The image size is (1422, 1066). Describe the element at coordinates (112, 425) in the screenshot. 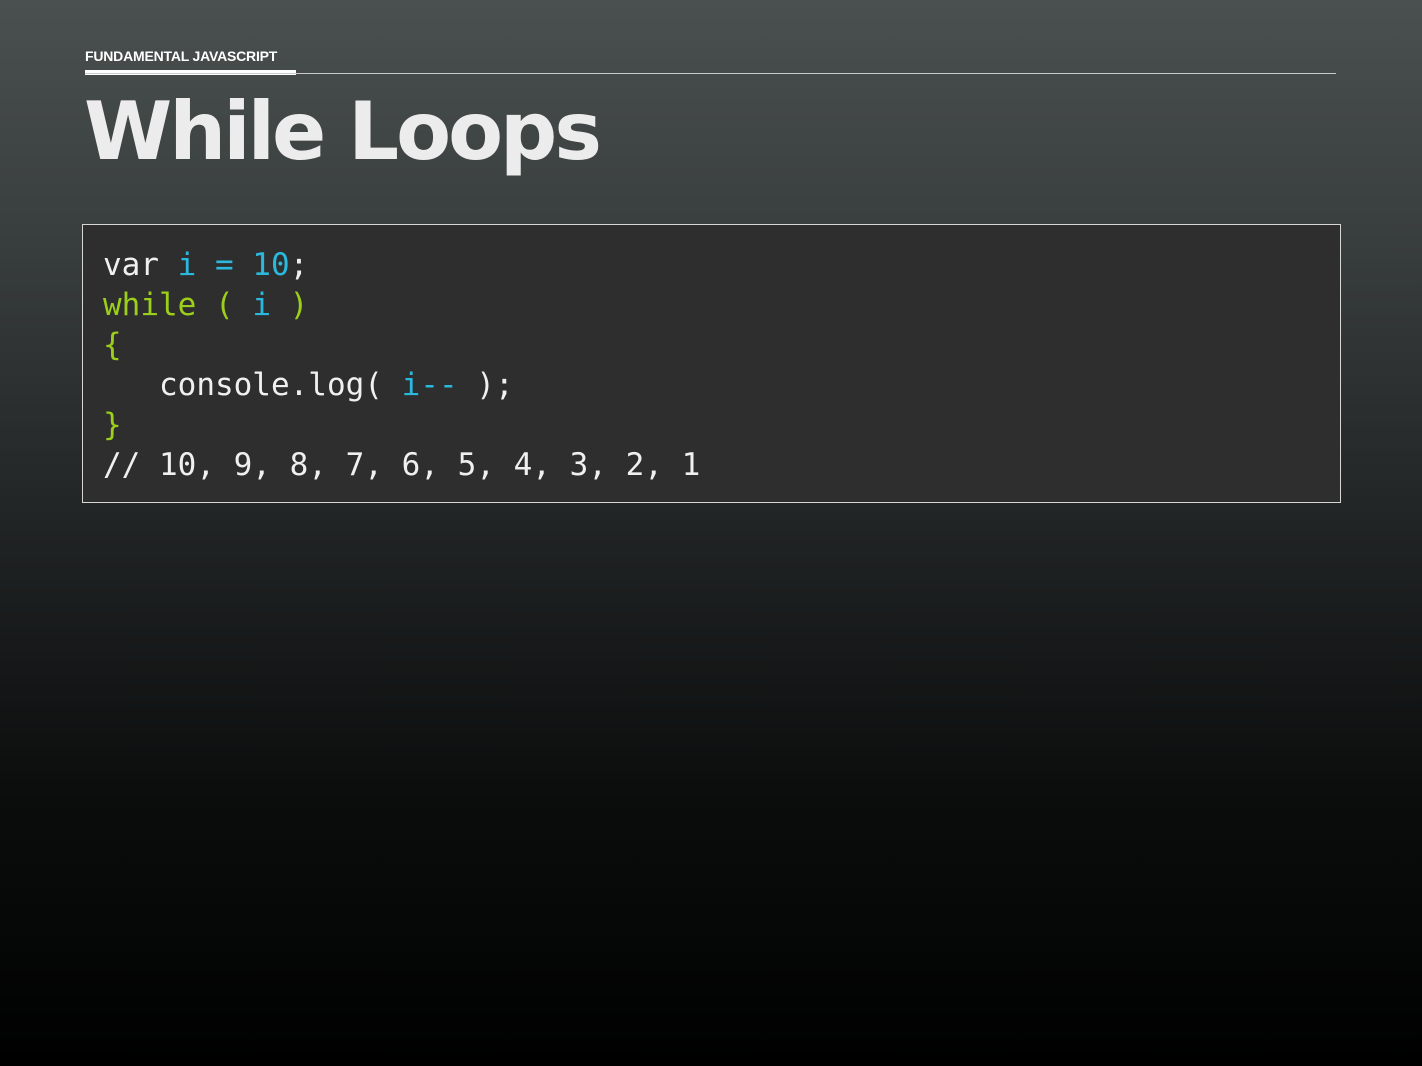

I see `code-token: }` at that location.